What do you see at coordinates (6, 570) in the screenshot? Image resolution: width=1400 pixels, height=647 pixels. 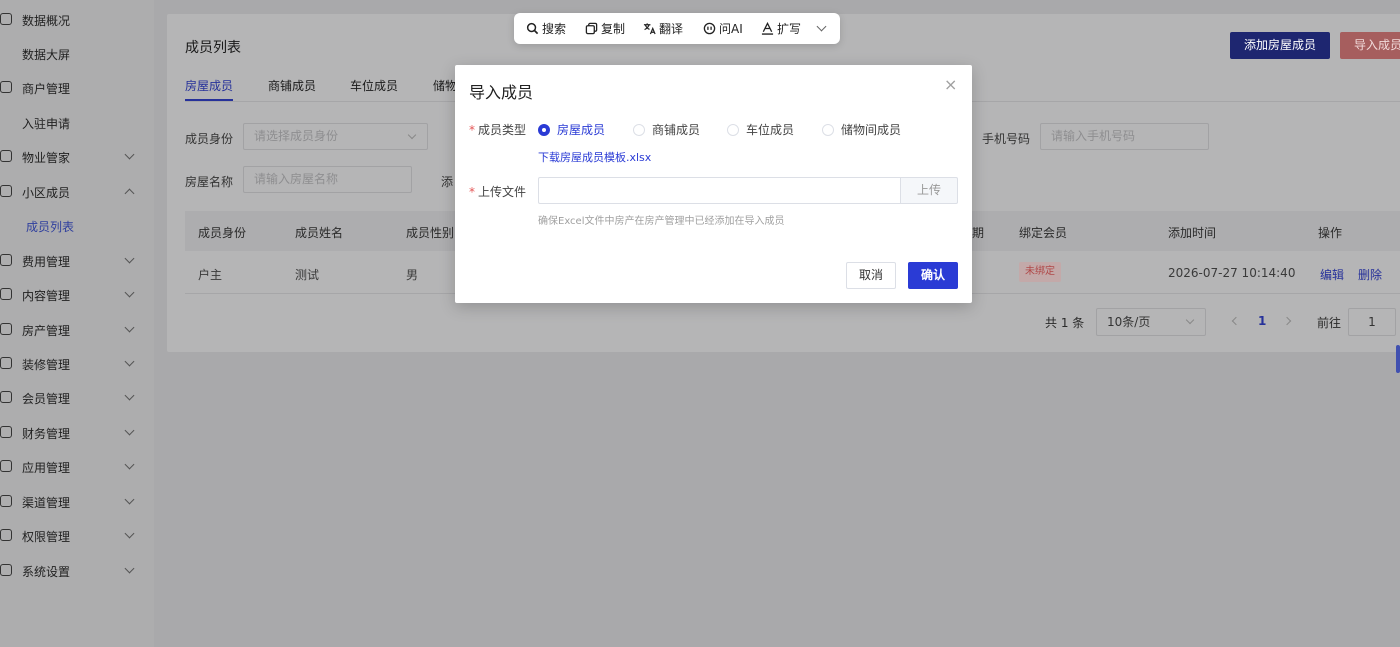 I see `gear-icon` at bounding box center [6, 570].